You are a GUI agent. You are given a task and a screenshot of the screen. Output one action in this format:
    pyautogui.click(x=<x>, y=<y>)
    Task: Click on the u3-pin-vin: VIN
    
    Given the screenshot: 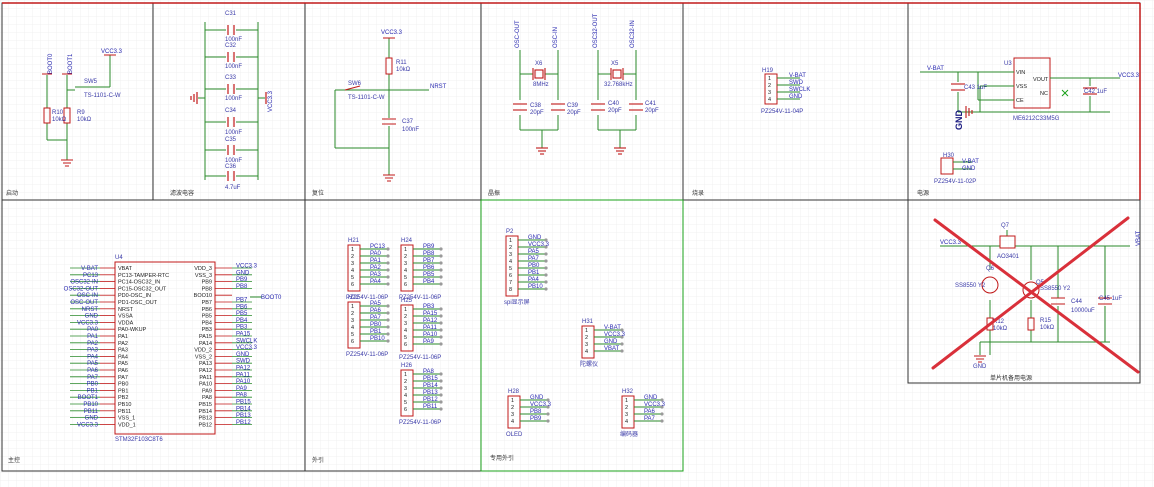 What is the action you would take?
    pyautogui.click(x=1020, y=73)
    